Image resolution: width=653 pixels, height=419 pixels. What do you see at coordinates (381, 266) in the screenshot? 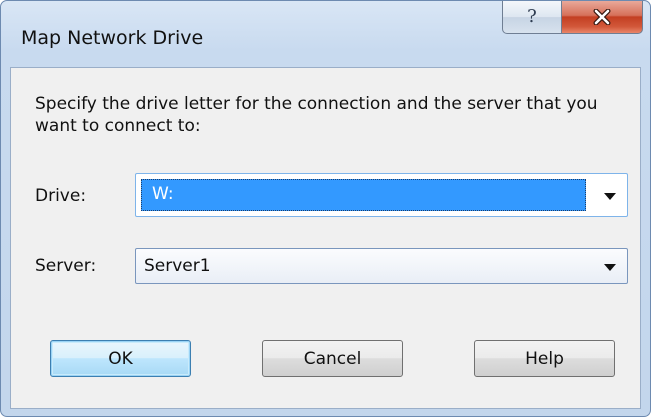
I see `server-select: Server1` at bounding box center [381, 266].